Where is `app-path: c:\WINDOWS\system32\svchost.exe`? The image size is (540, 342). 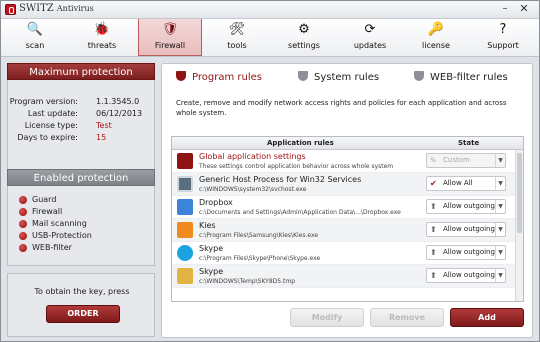 app-path: c:\WINDOWS\system32\svchost.exe is located at coordinates (253, 189).